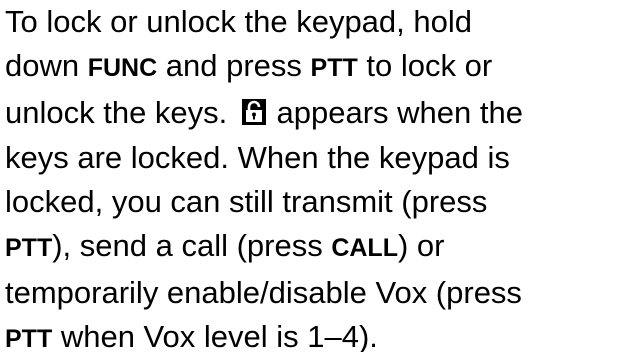  Describe the element at coordinates (46, 65) in the screenshot. I see `text-segment: down` at that location.